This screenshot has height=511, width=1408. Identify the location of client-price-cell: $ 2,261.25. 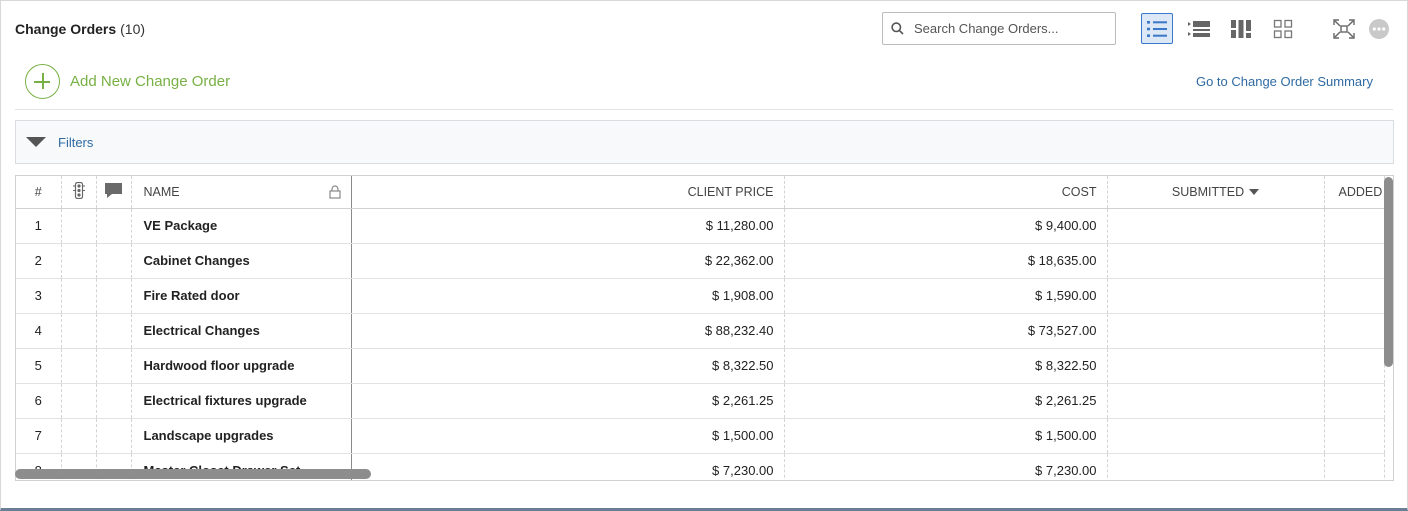
(568, 401).